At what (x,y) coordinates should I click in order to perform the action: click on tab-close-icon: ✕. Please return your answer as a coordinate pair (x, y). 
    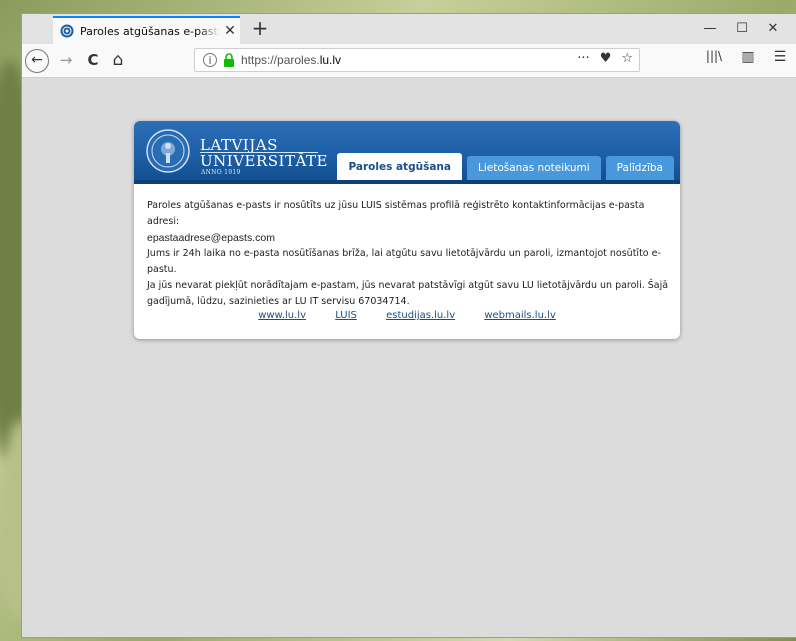
    Looking at the image, I should click on (230, 31).